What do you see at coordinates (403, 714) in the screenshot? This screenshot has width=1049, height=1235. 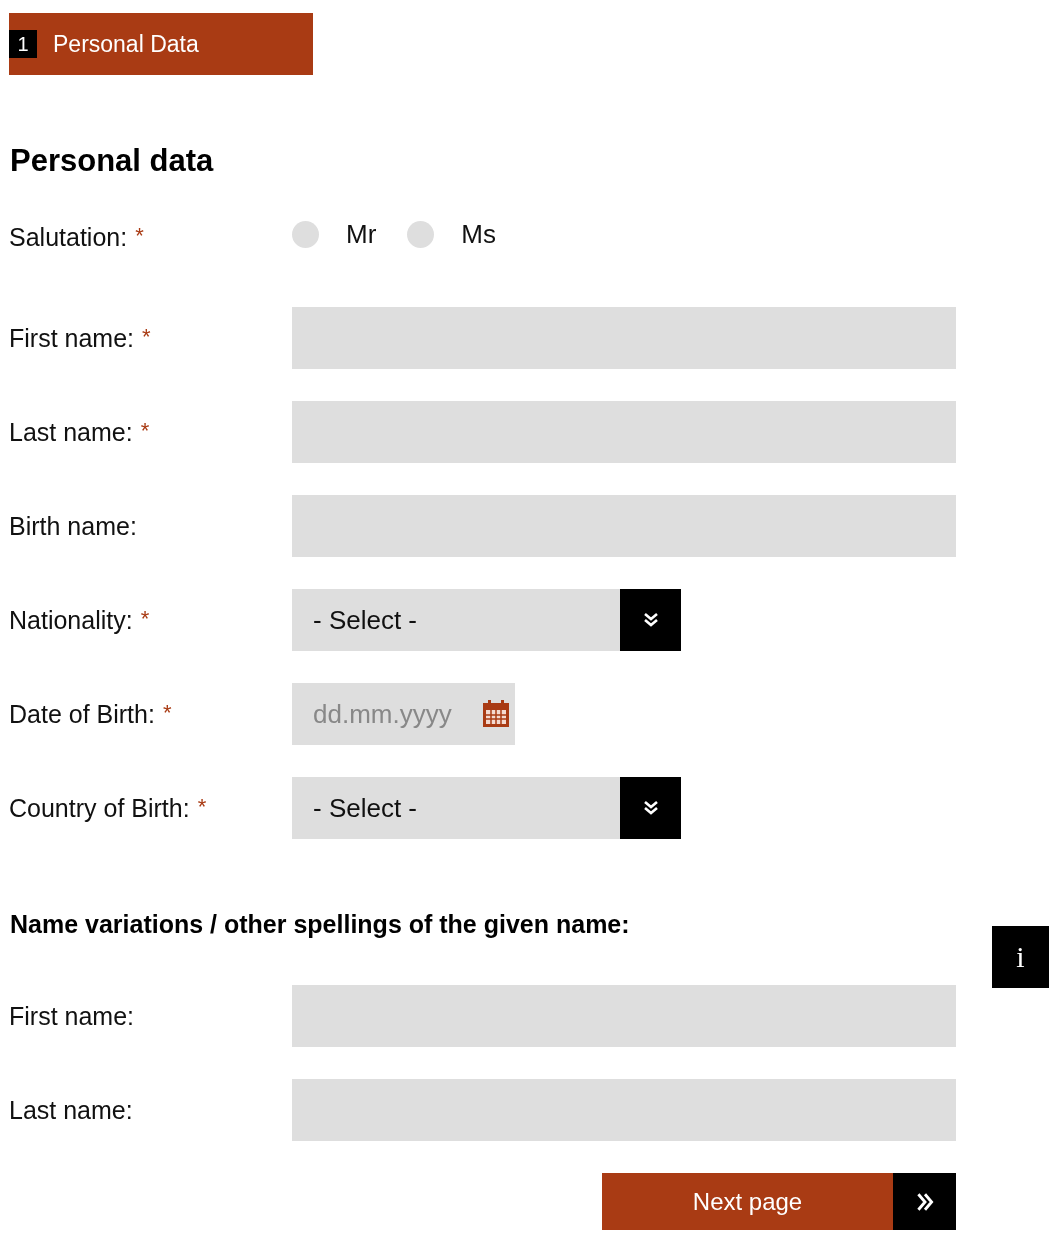 I see `date-field: dd.mm.yyyy` at bounding box center [403, 714].